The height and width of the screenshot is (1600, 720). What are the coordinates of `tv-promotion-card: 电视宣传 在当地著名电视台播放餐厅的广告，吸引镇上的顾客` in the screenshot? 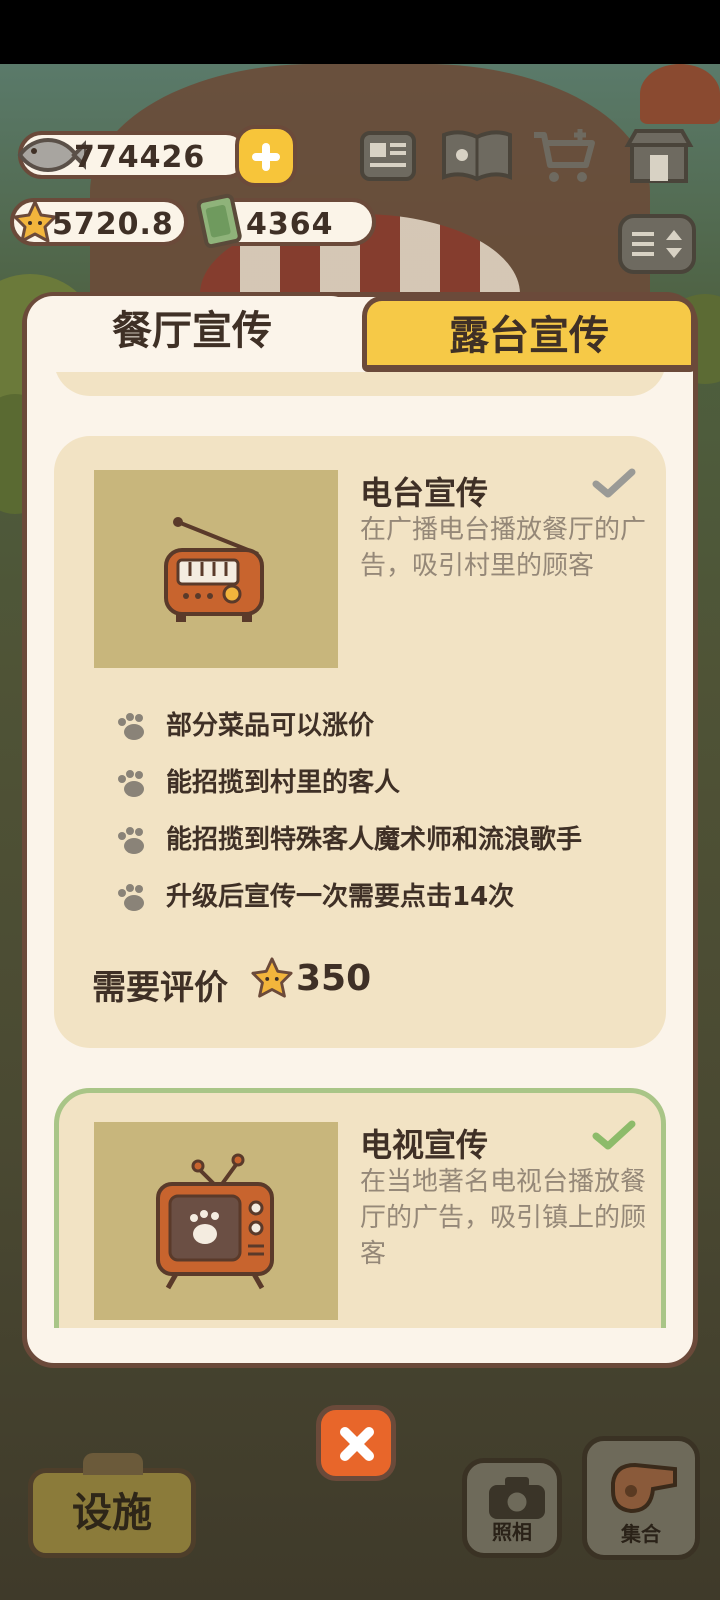 It's located at (360, 1208).